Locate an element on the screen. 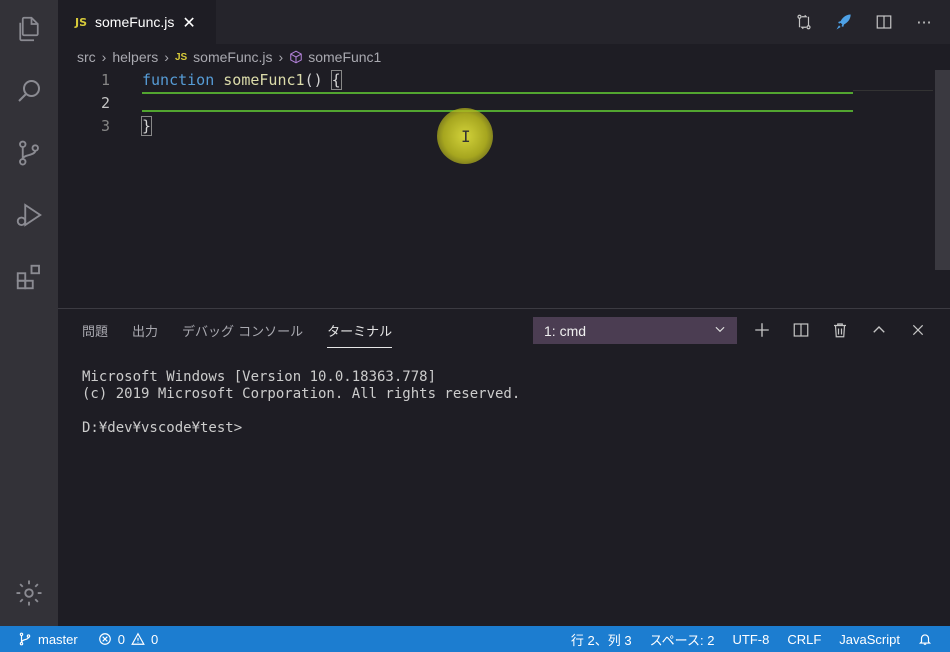 The width and height of the screenshot is (950, 652). breadcrumb-helpers: helpers is located at coordinates (135, 57).